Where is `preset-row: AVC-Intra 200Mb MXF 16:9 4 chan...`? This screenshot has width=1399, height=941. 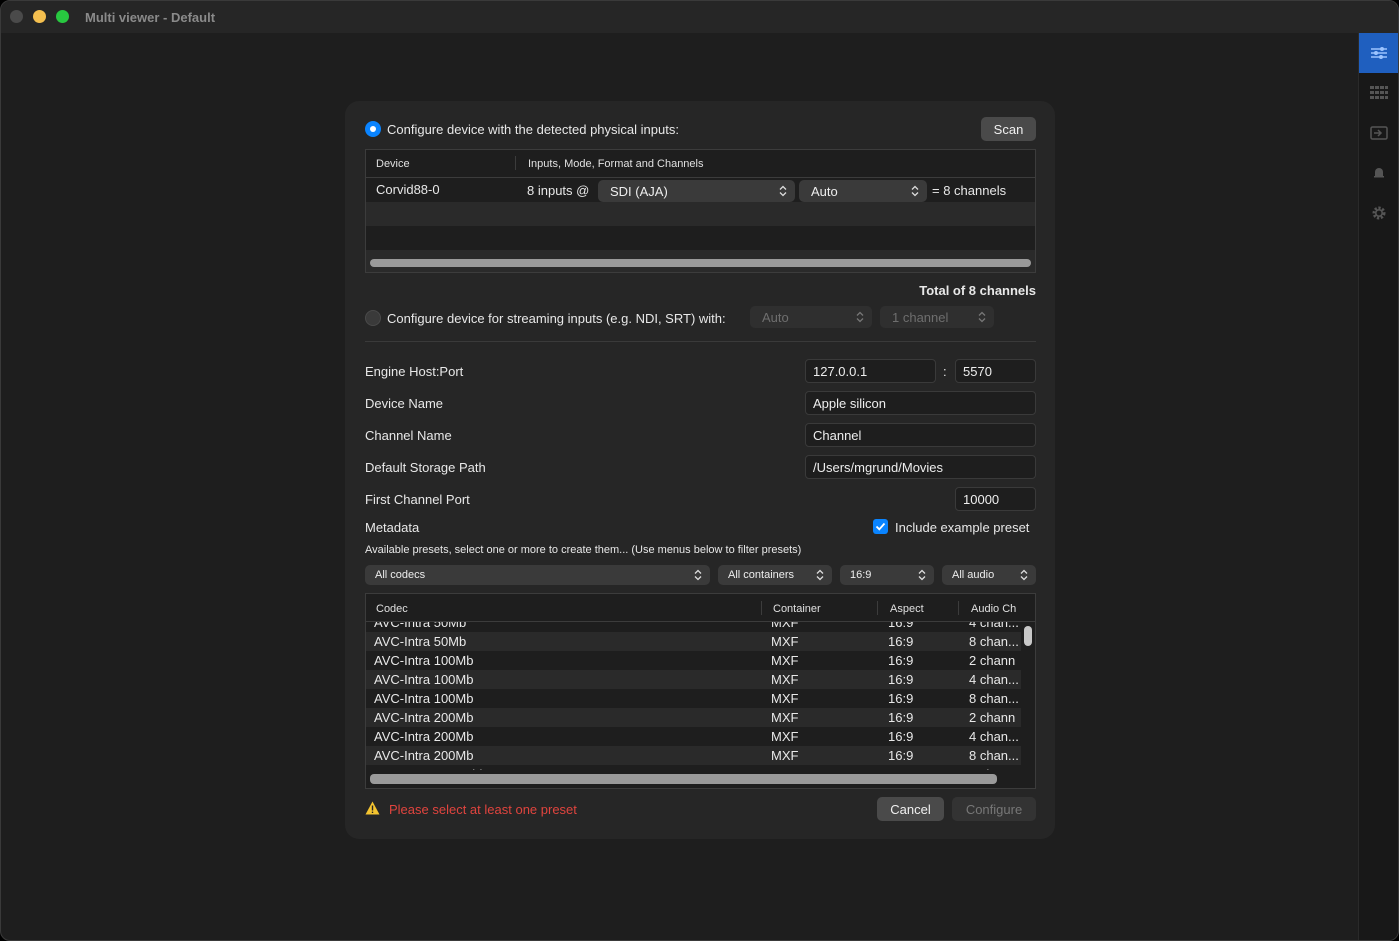 preset-row: AVC-Intra 200Mb MXF 16:9 4 chan... is located at coordinates (693, 736).